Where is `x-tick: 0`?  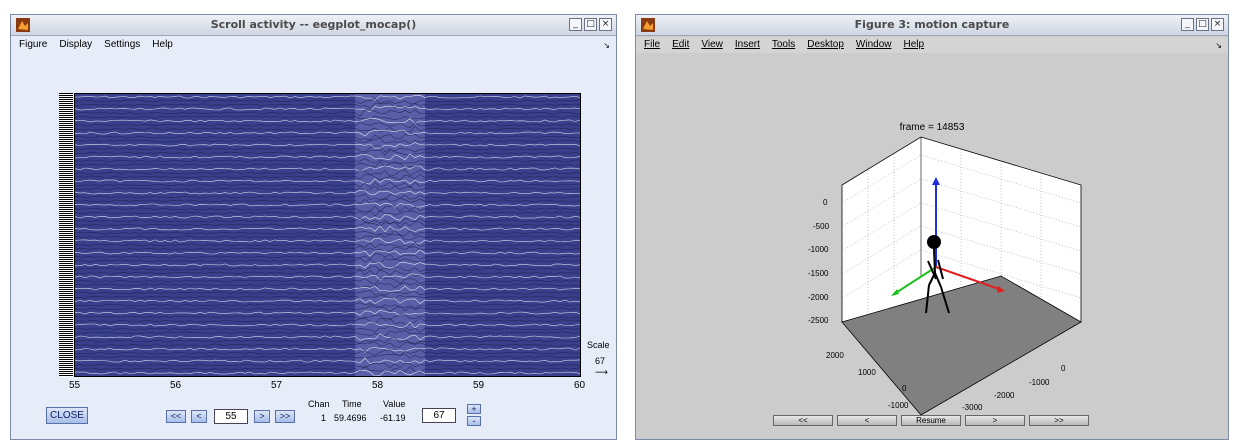 x-tick: 0 is located at coordinates (1063, 368).